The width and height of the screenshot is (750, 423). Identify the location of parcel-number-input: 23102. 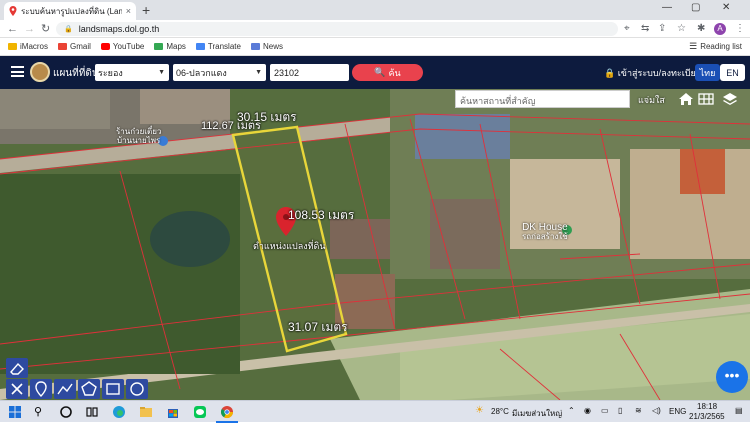
(309, 72).